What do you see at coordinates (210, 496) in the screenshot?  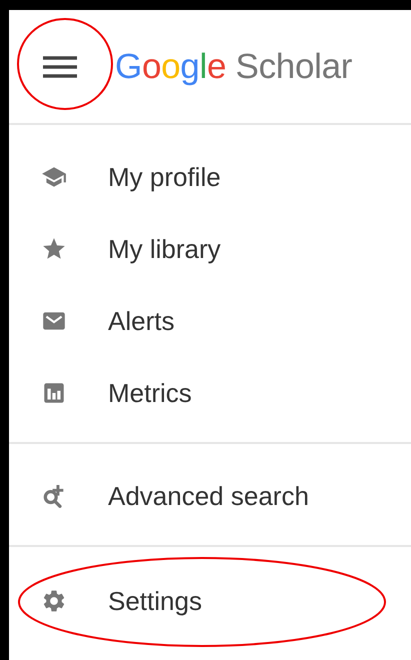 I see `menu-item: Advanced search` at bounding box center [210, 496].